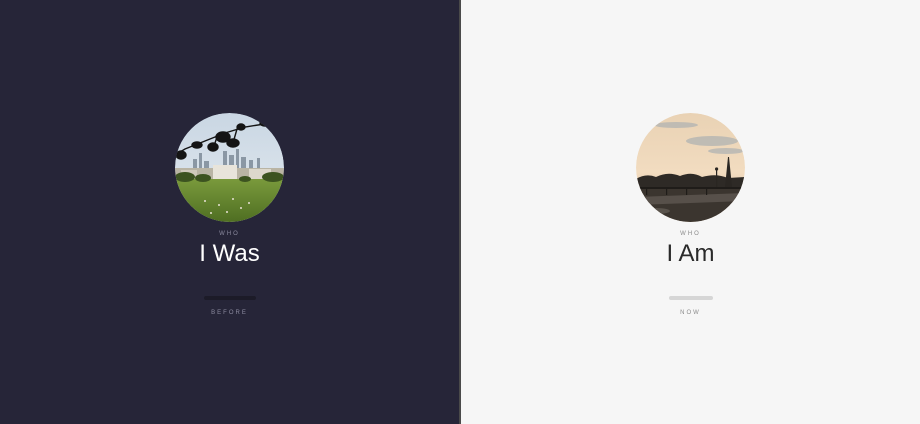 This screenshot has height=424, width=920. Describe the element at coordinates (690, 253) in the screenshot. I see `now-title: I Am` at that location.